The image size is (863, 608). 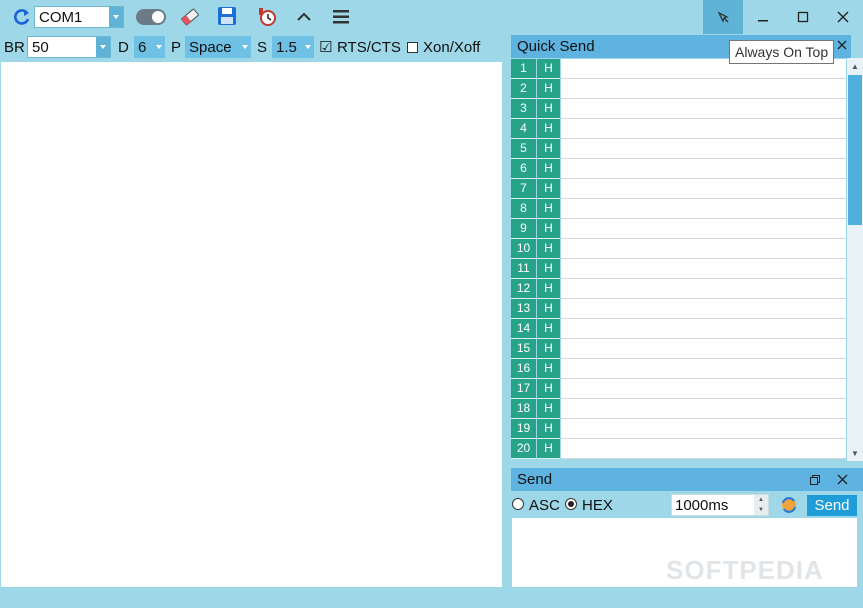 I want to click on row-number: 10, so click(x=523, y=249).